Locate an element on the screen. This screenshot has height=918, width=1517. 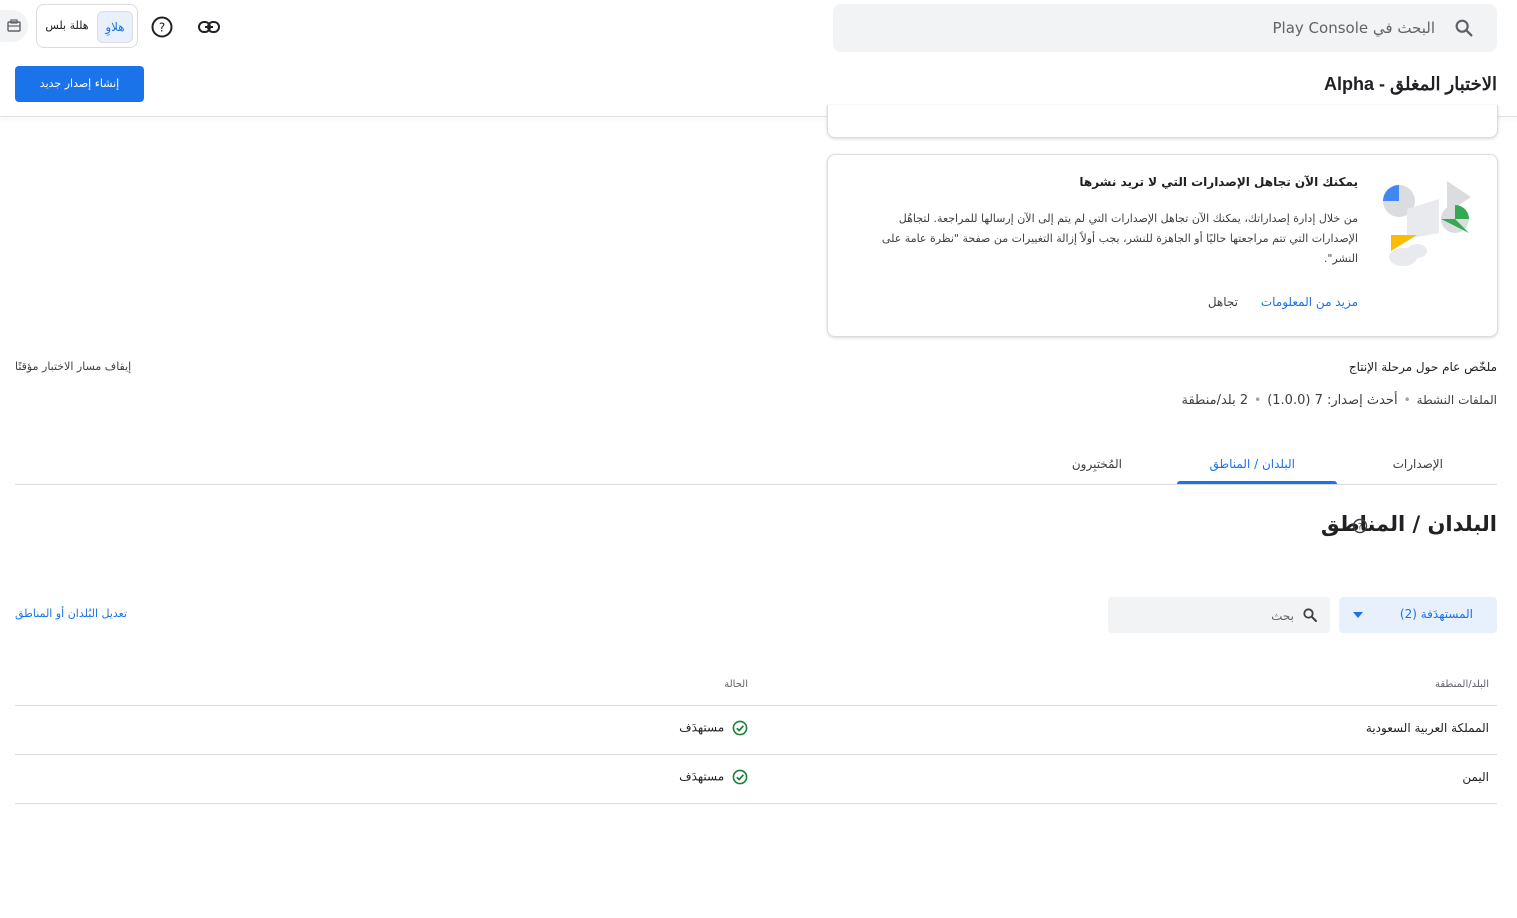
learn-more-link: مزيد من المعلومات is located at coordinates (1309, 302).